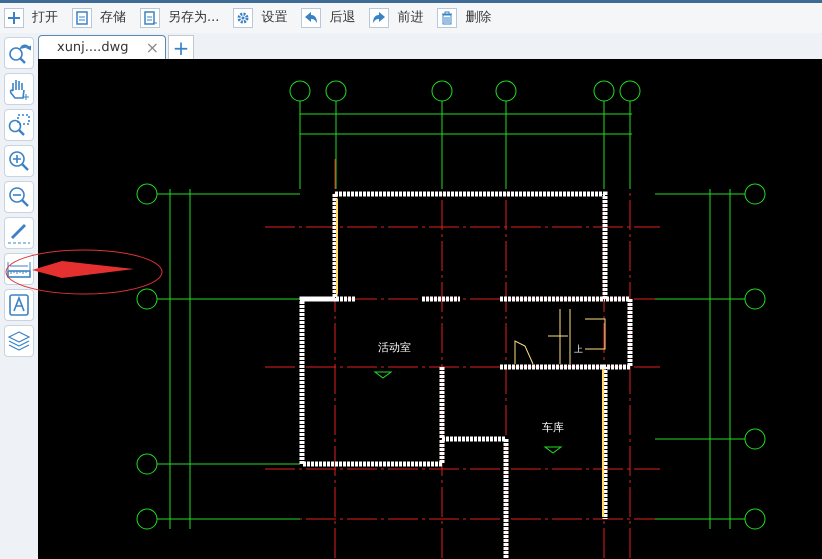  Describe the element at coordinates (19, 269) in the screenshot. I see `measure-tool` at that location.